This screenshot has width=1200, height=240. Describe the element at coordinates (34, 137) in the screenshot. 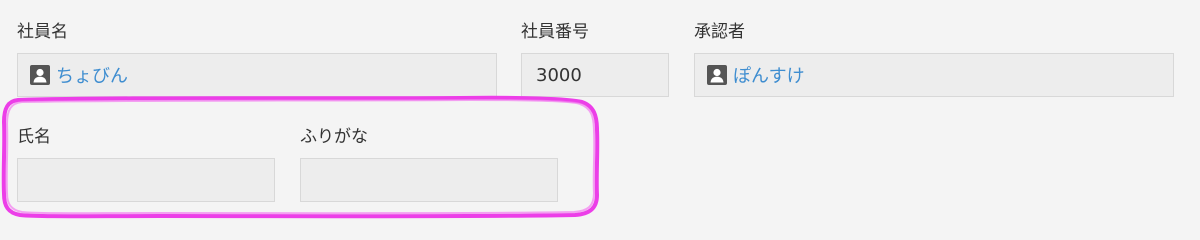

I see `full-name-label: 氏名` at that location.